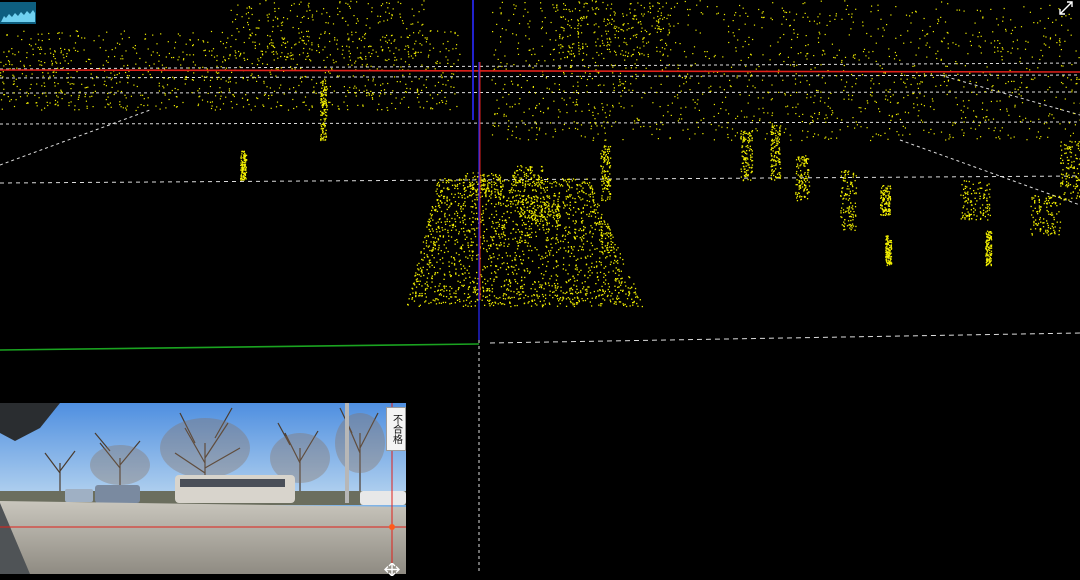 Image resolution: width=1080 pixels, height=580 pixels. I want to click on road-barrier, so click(203, 537).